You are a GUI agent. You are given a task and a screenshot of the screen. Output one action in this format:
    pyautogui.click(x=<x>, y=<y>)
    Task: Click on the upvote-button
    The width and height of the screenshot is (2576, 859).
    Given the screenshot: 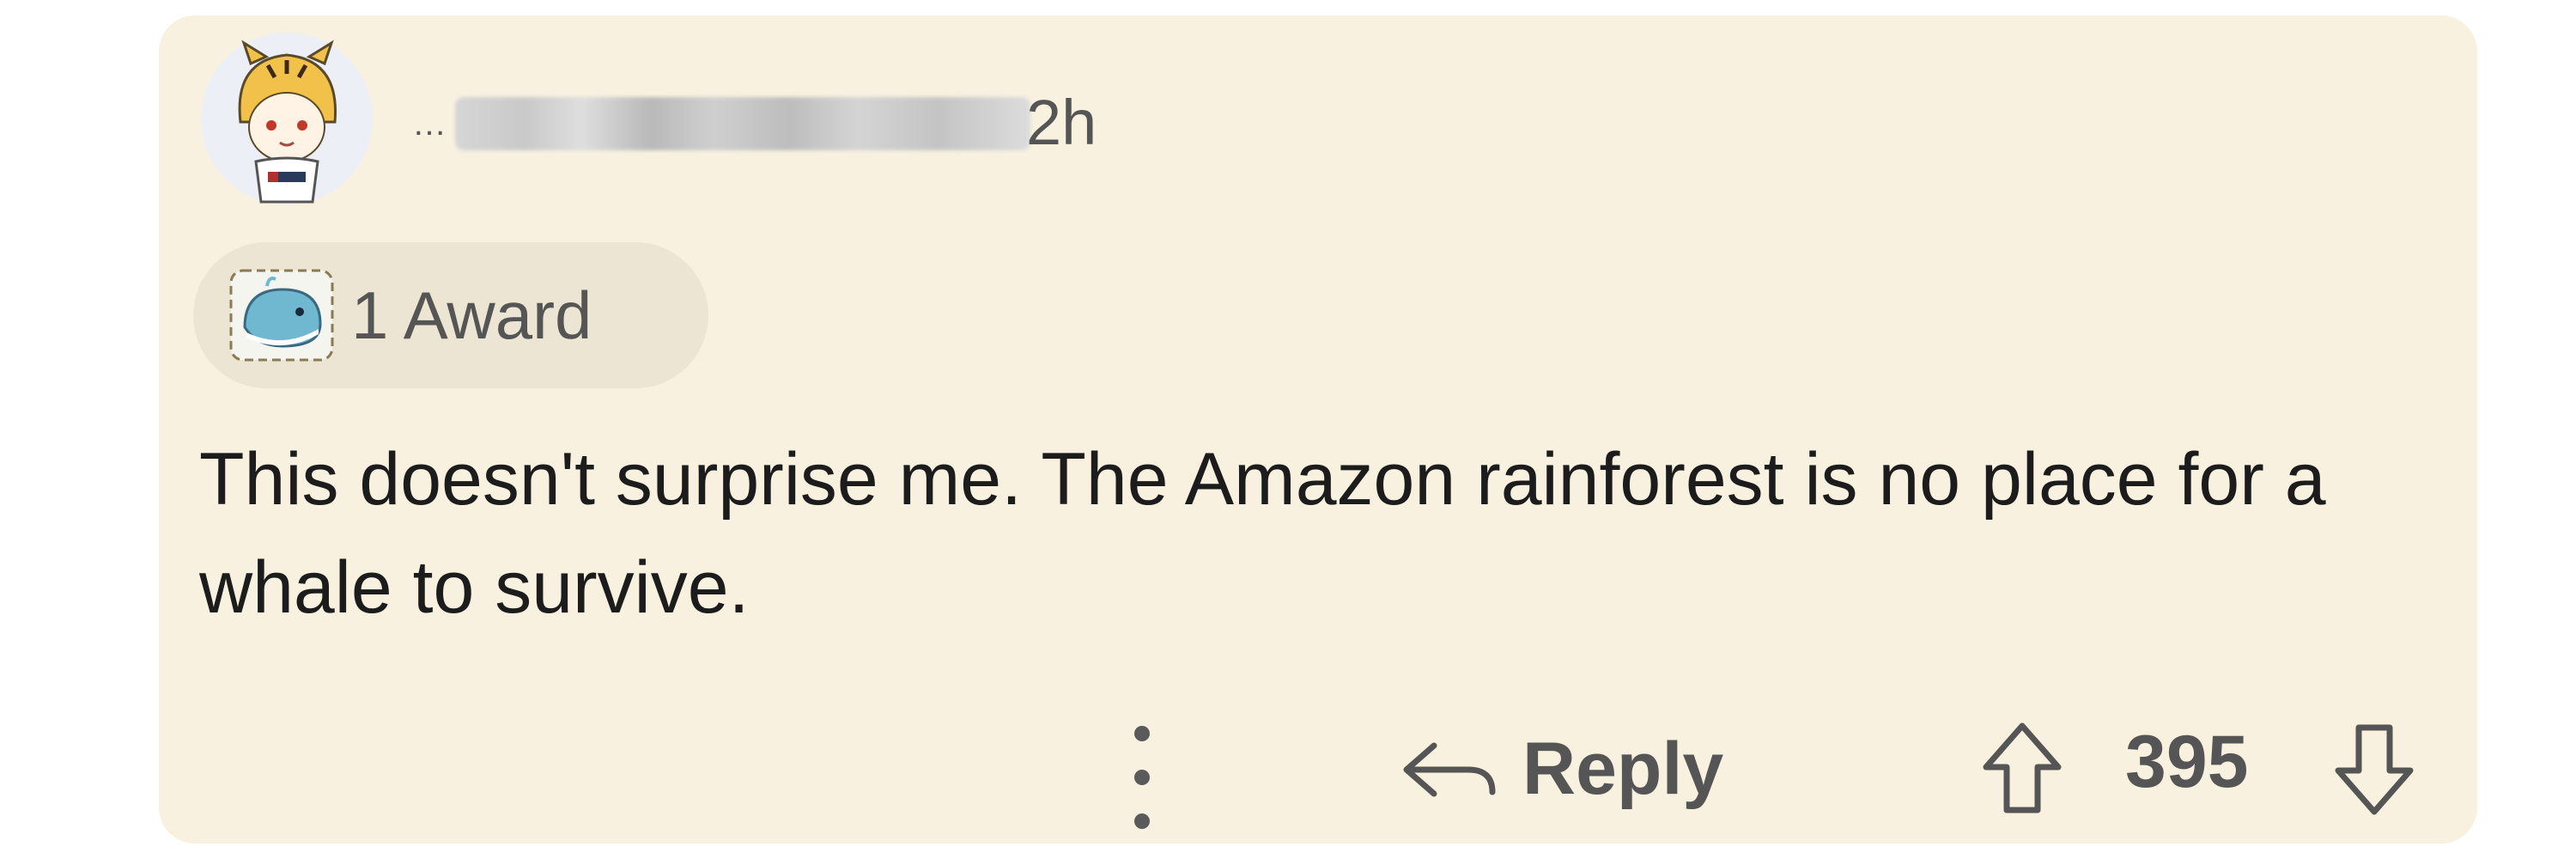 What is the action you would take?
    pyautogui.click(x=2022, y=768)
    